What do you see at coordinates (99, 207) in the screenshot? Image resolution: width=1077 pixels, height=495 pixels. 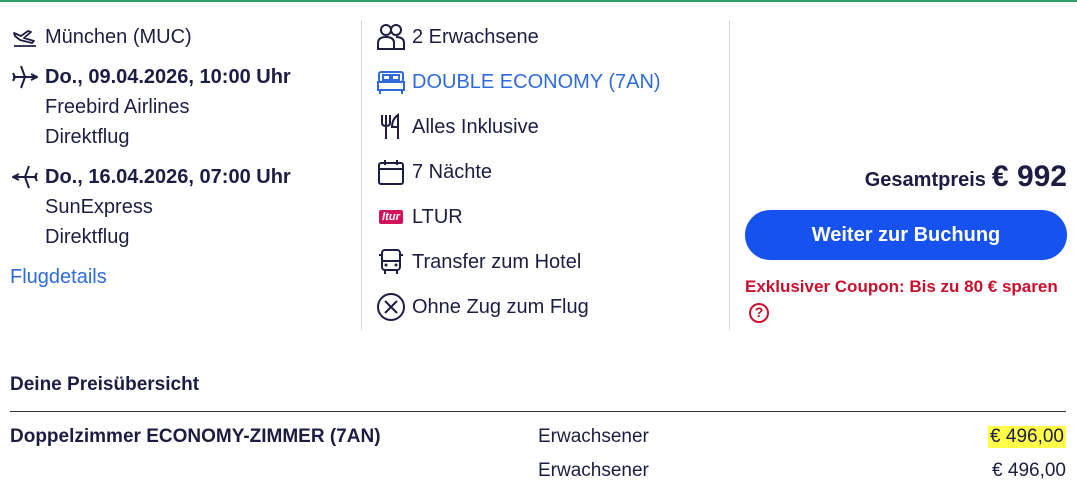 I see `return-airline: SunExpress` at bounding box center [99, 207].